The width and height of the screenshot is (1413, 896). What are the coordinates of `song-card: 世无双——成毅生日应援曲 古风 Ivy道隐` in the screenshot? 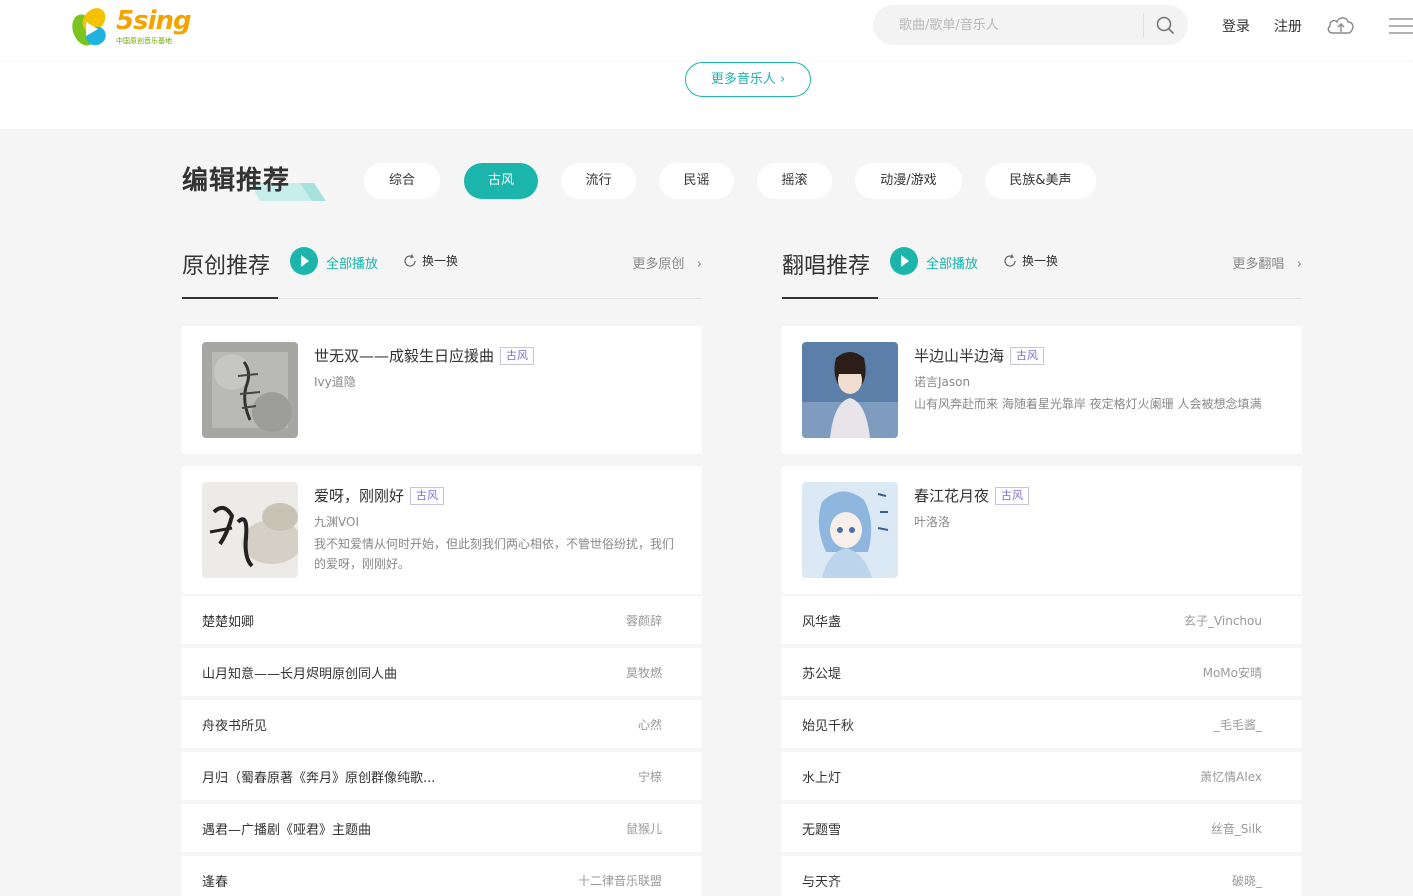 It's located at (442, 390).